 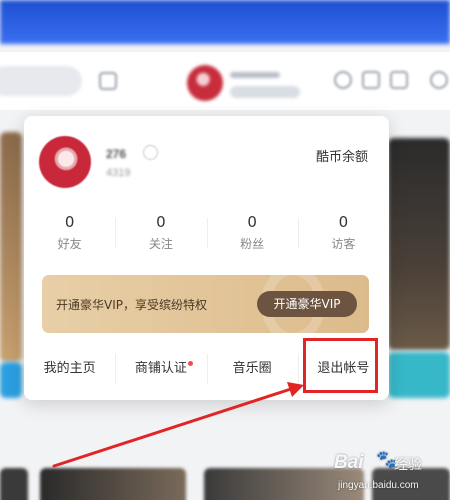 I want to click on annotation-arrow, so click(x=178, y=425).